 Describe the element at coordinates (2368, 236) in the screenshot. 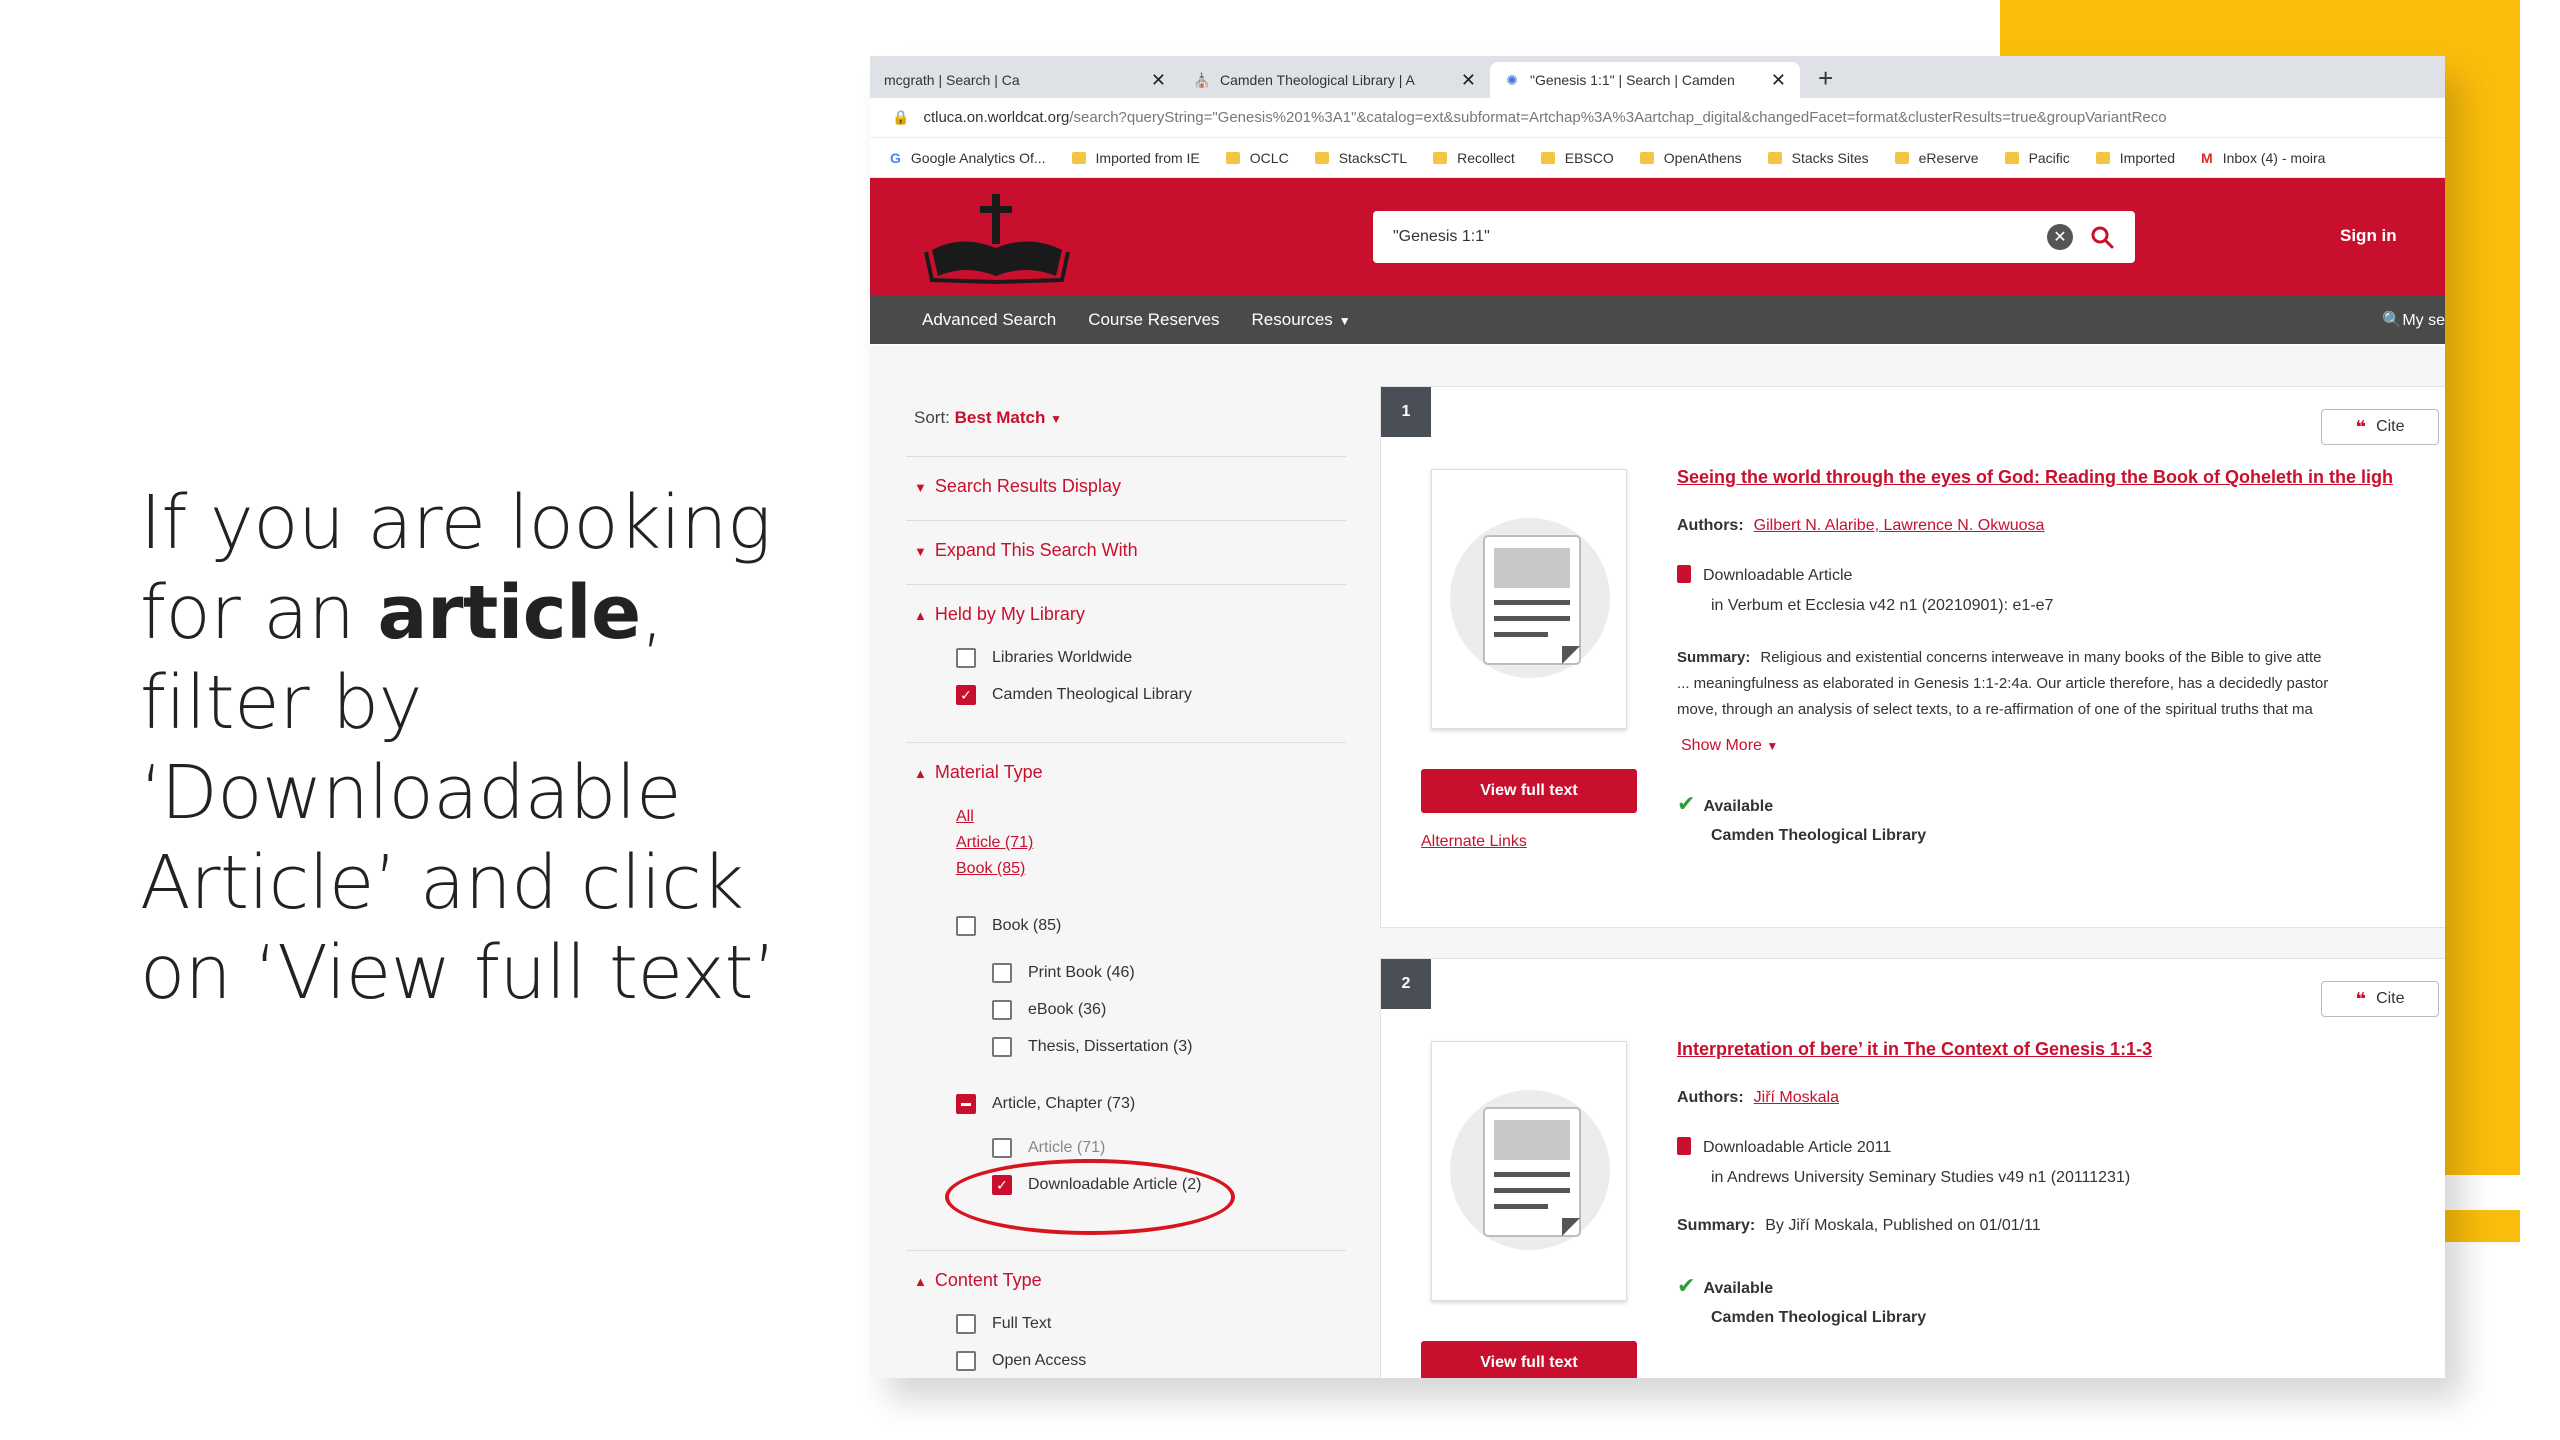

I see `sign-in-link: Sign in` at that location.